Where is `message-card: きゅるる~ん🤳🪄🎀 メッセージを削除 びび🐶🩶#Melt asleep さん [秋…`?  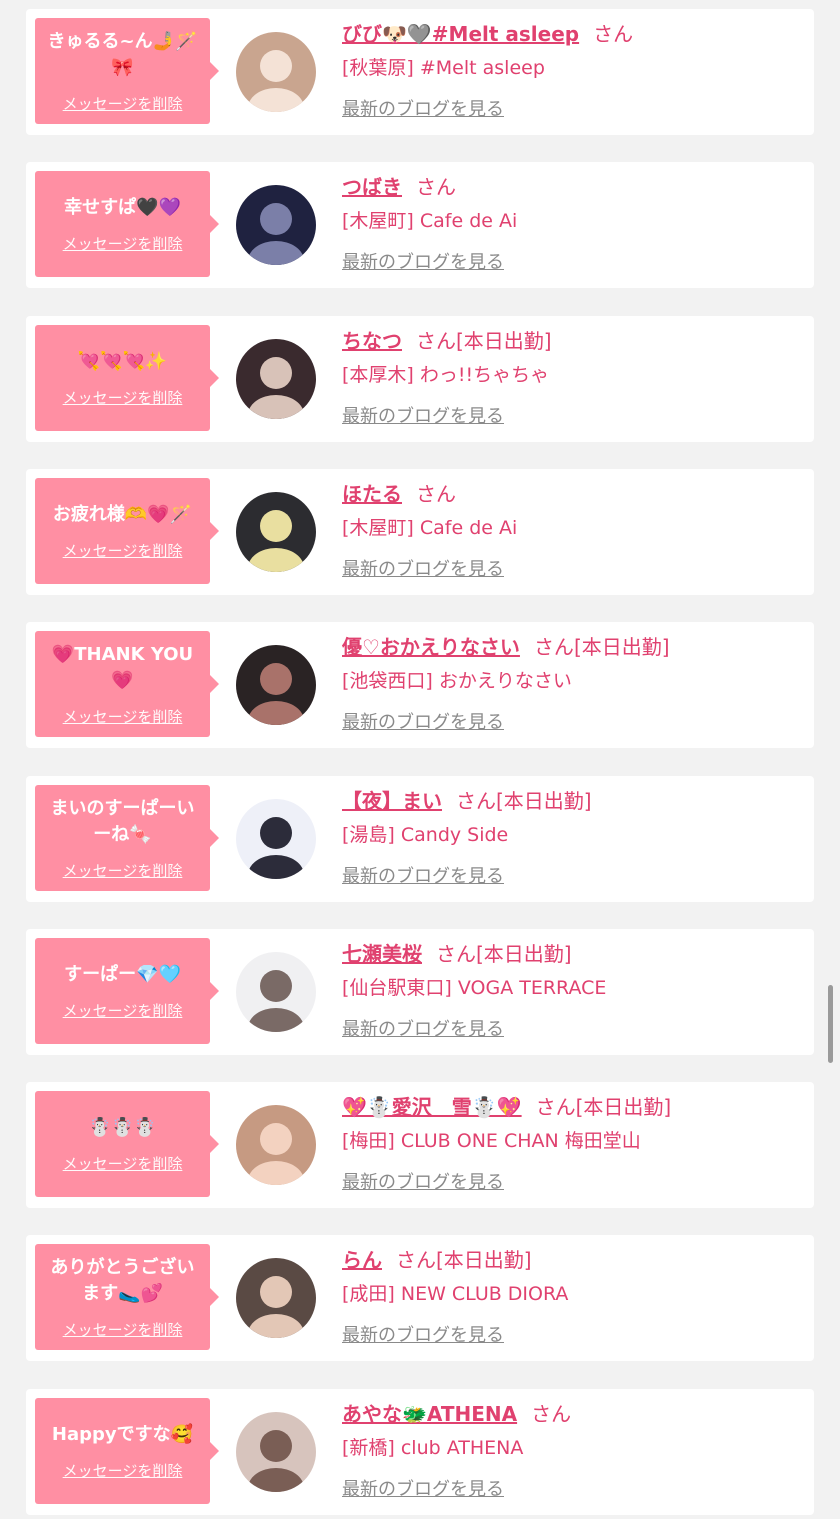
message-card: きゅるる~ん🤳🪄🎀 メッセージを削除 びび🐶🩶#Melt asleep さん [秋… is located at coordinates (420, 72).